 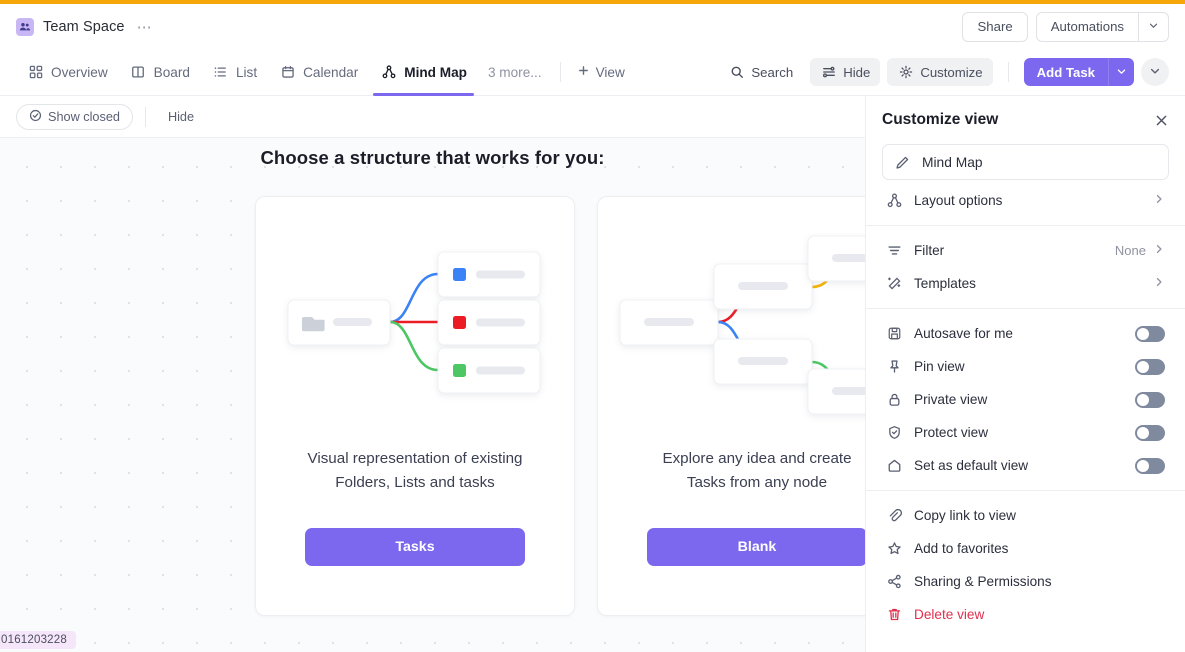 What do you see at coordinates (945, 283) in the screenshot?
I see `row-label: Templates` at bounding box center [945, 283].